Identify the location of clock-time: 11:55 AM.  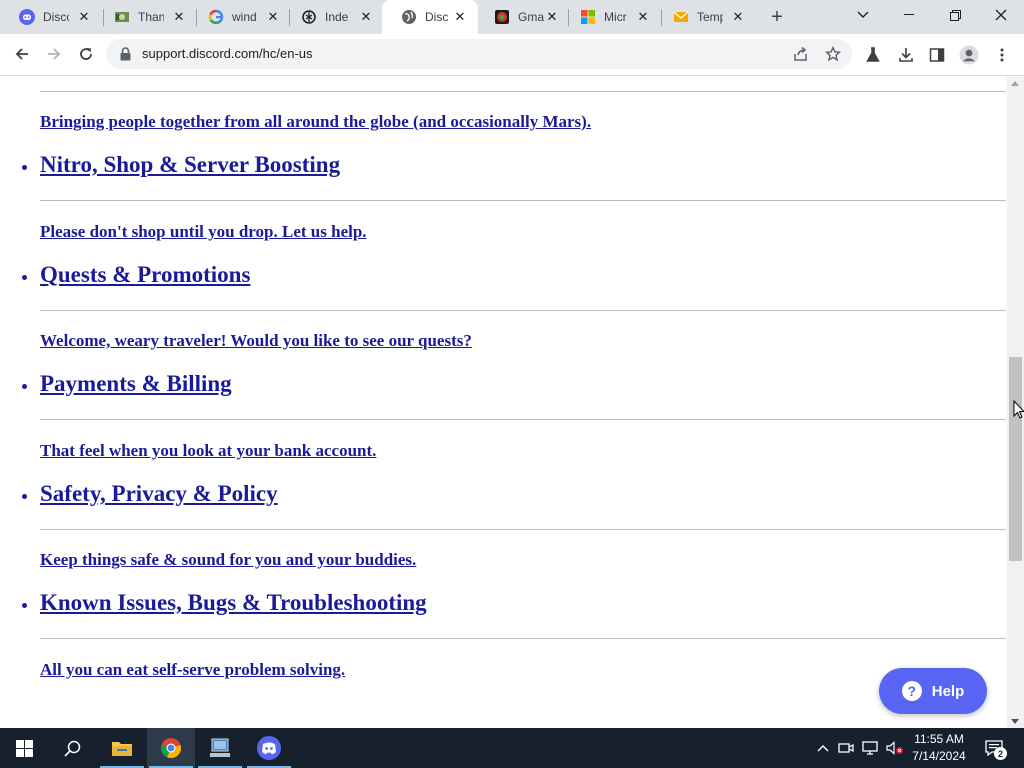
(939, 739).